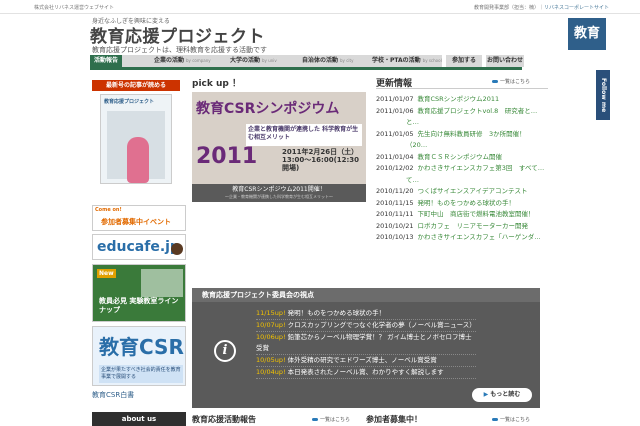 This screenshot has width=640, height=426. What do you see at coordinates (179, 50) in the screenshot?
I see `site-description: 教育応援プロジェクトは、理科教育を応援する活動です` at bounding box center [179, 50].